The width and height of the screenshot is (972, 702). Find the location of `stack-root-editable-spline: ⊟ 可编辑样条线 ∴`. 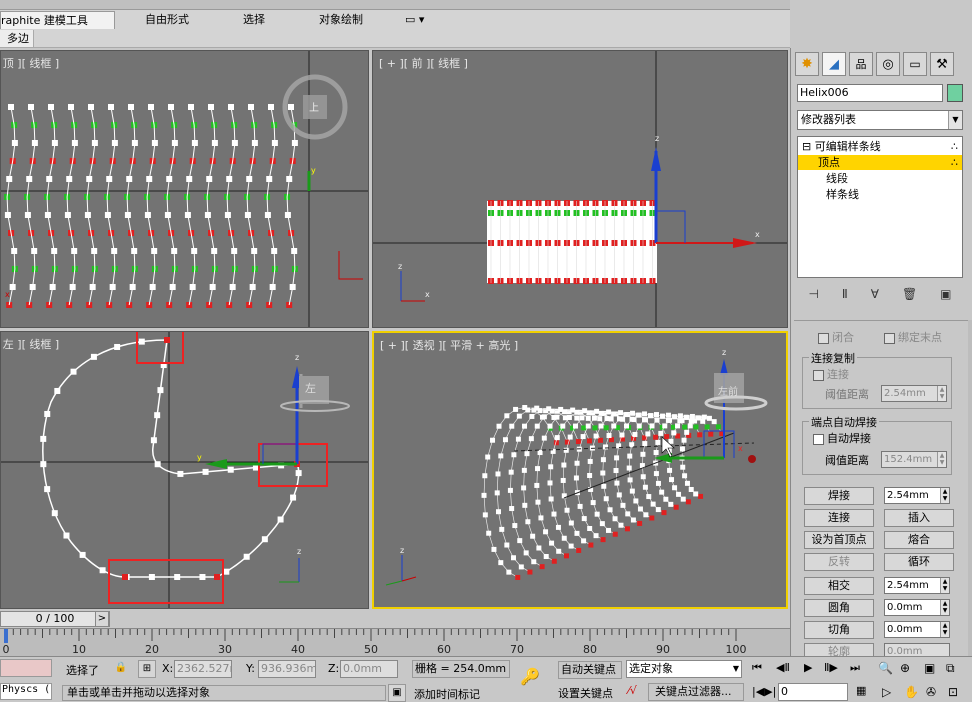

stack-root-editable-spline: ⊟ 可编辑样条线 ∴ is located at coordinates (880, 146).